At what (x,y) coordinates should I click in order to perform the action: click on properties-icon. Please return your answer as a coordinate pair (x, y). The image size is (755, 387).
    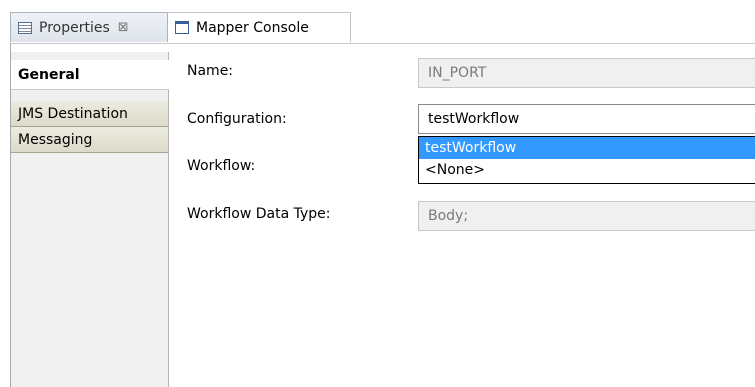
    Looking at the image, I should click on (25, 27).